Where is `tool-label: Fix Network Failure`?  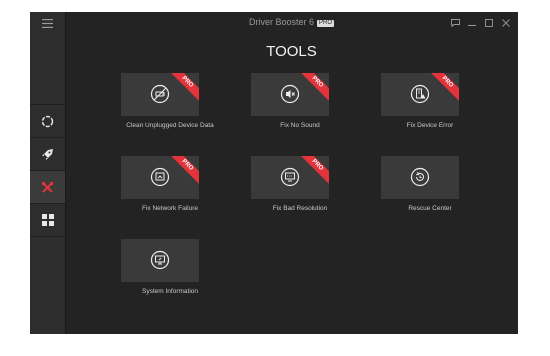 tool-label: Fix Network Failure is located at coordinates (170, 208).